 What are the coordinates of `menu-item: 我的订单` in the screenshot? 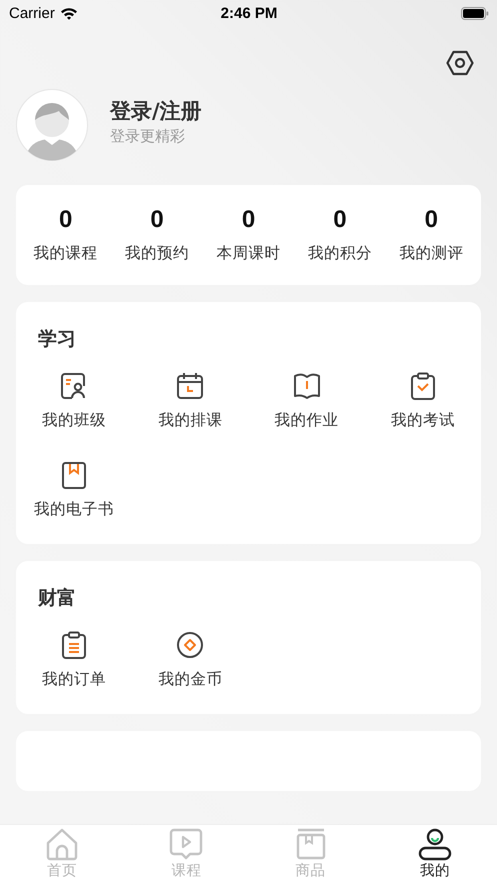 It's located at (74, 660).